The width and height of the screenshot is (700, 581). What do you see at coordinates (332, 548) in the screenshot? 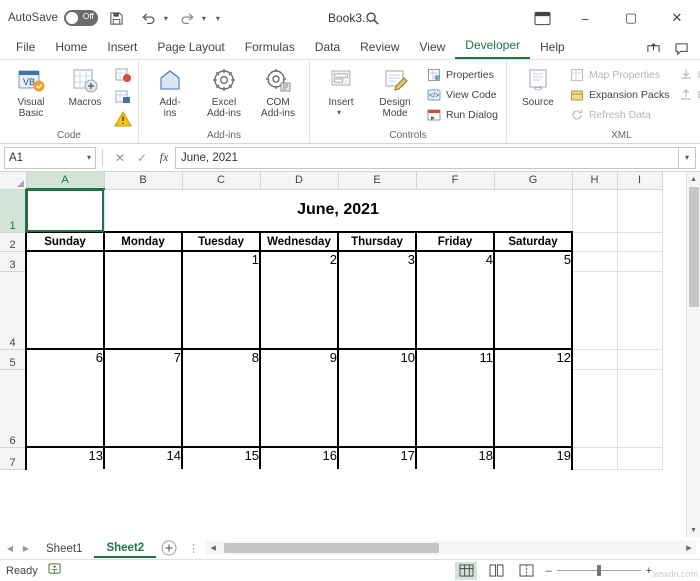
I see `horizontal-scroll-thumb` at bounding box center [332, 548].